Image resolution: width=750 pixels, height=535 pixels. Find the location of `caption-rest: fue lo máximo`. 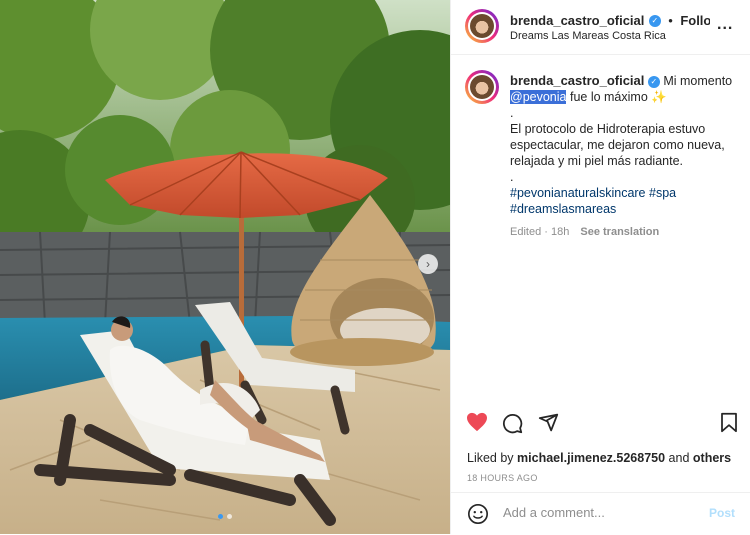

caption-rest: fue lo máximo is located at coordinates (608, 97).